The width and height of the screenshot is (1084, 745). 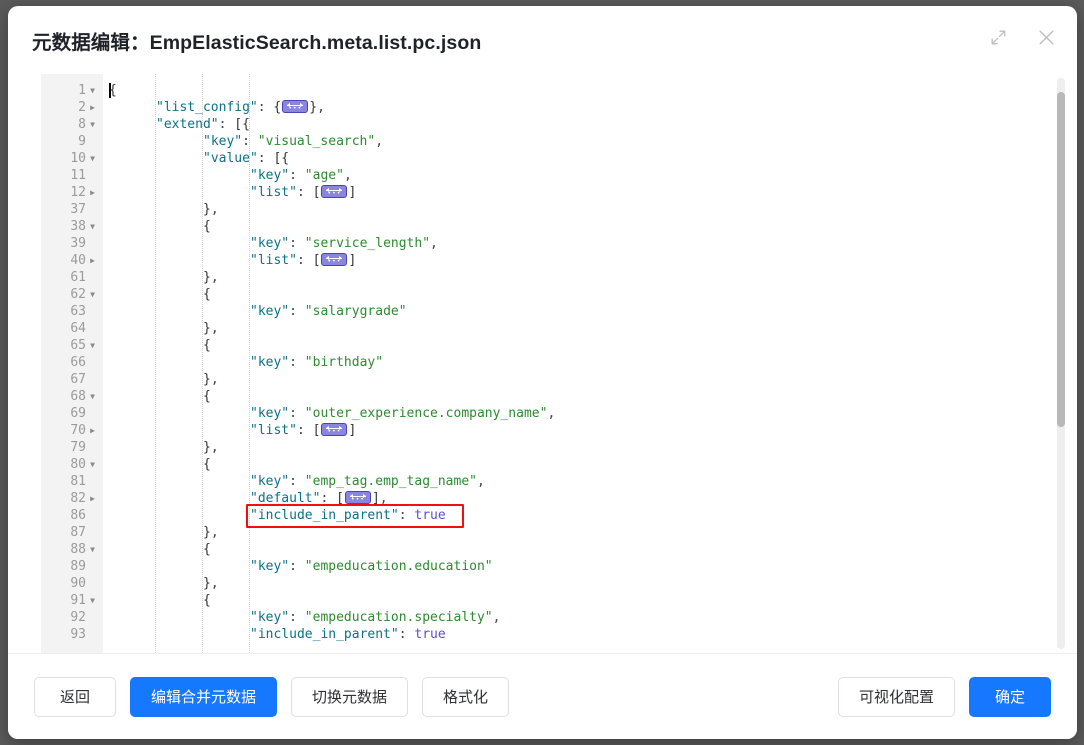 What do you see at coordinates (573, 413) in the screenshot?
I see `code-line: "key": "outer_experience.company_name",` at bounding box center [573, 413].